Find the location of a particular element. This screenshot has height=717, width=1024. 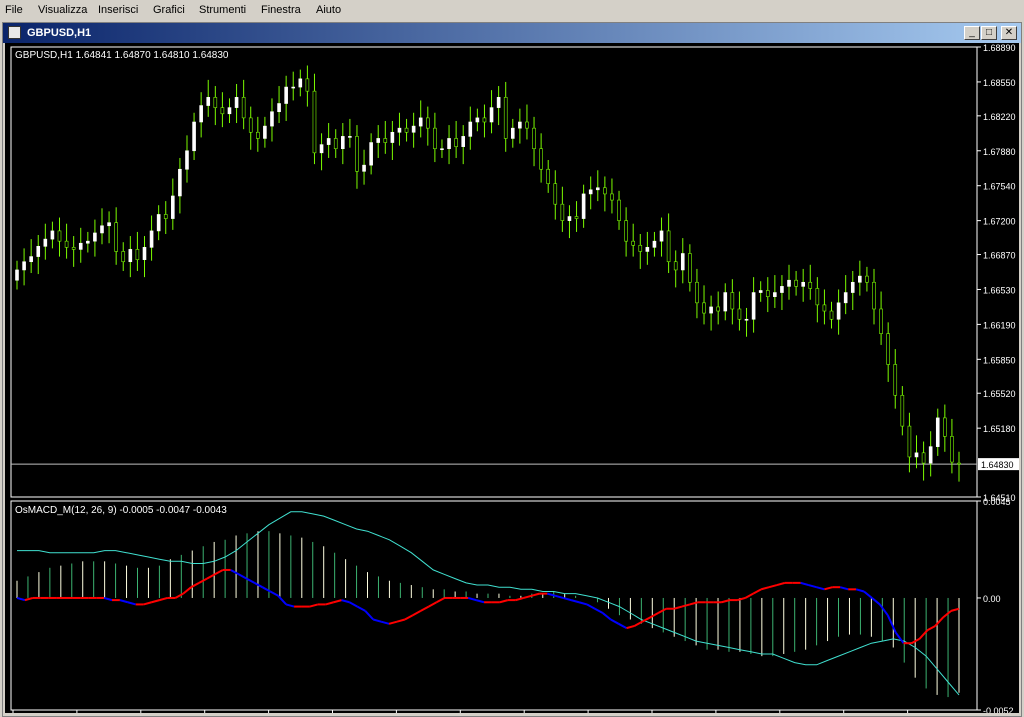

menu-inserisci: Inserisci is located at coordinates (118, 10).